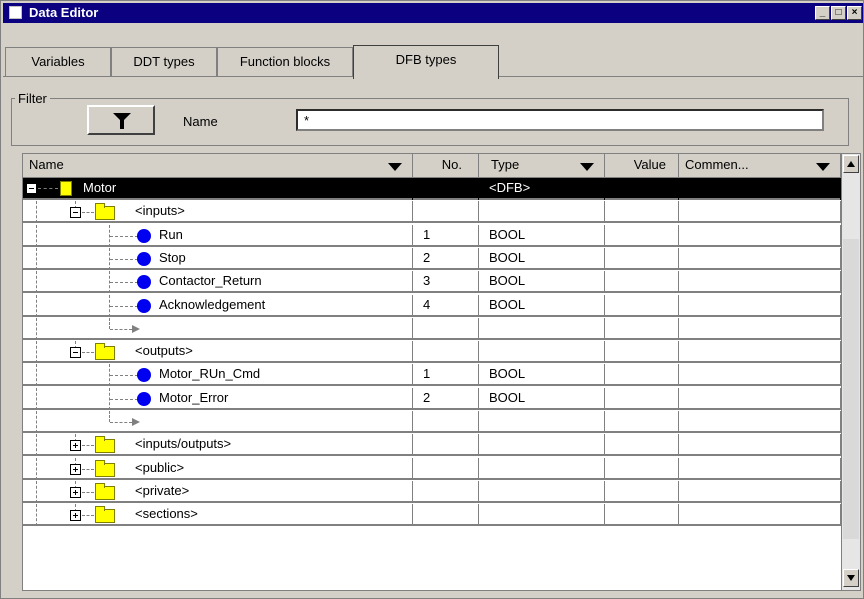 This screenshot has width=864, height=599. I want to click on variable-row: Contactor_Return 3 BOOL, so click(432, 282).